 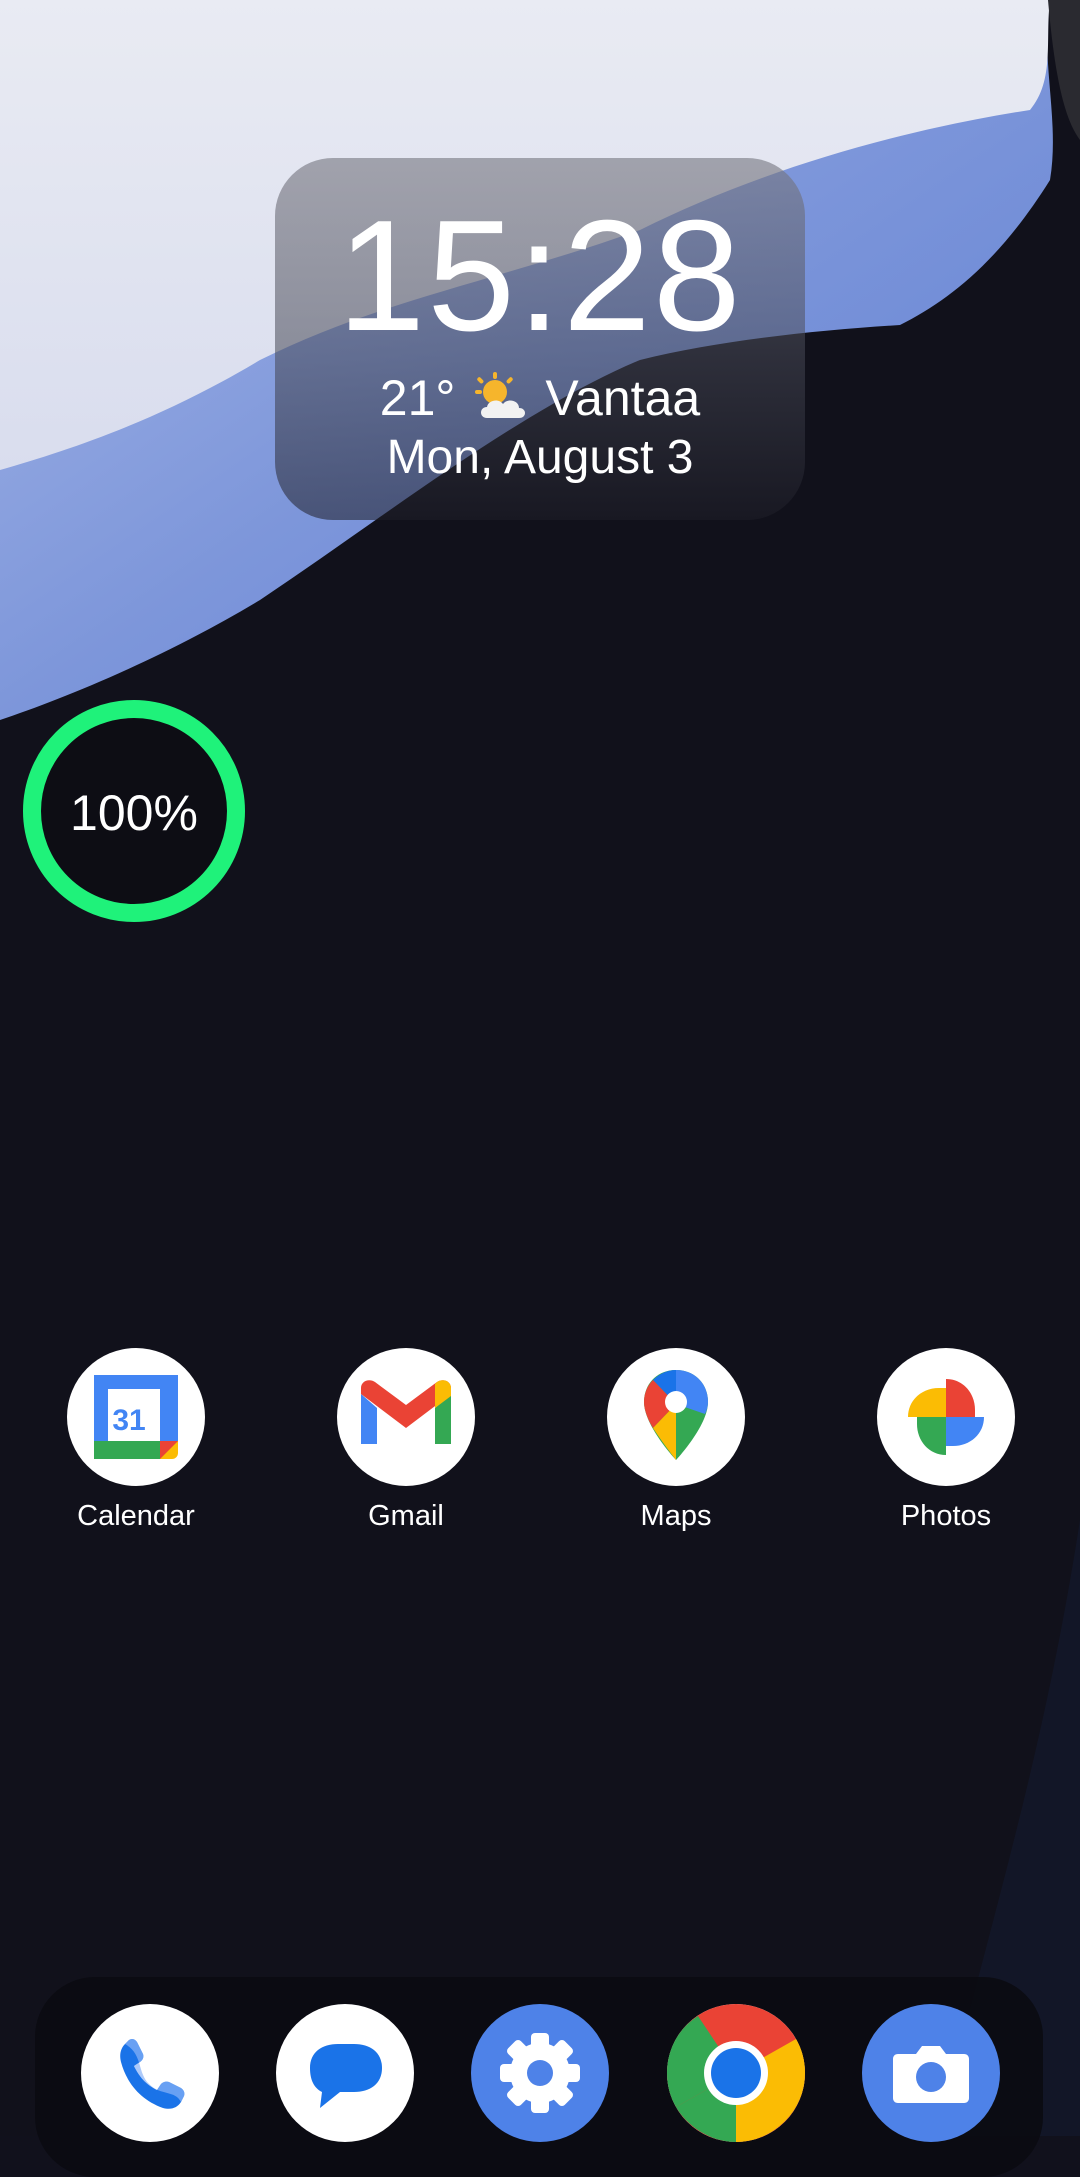 I want to click on app-maps: Maps, so click(x=676, y=1442).